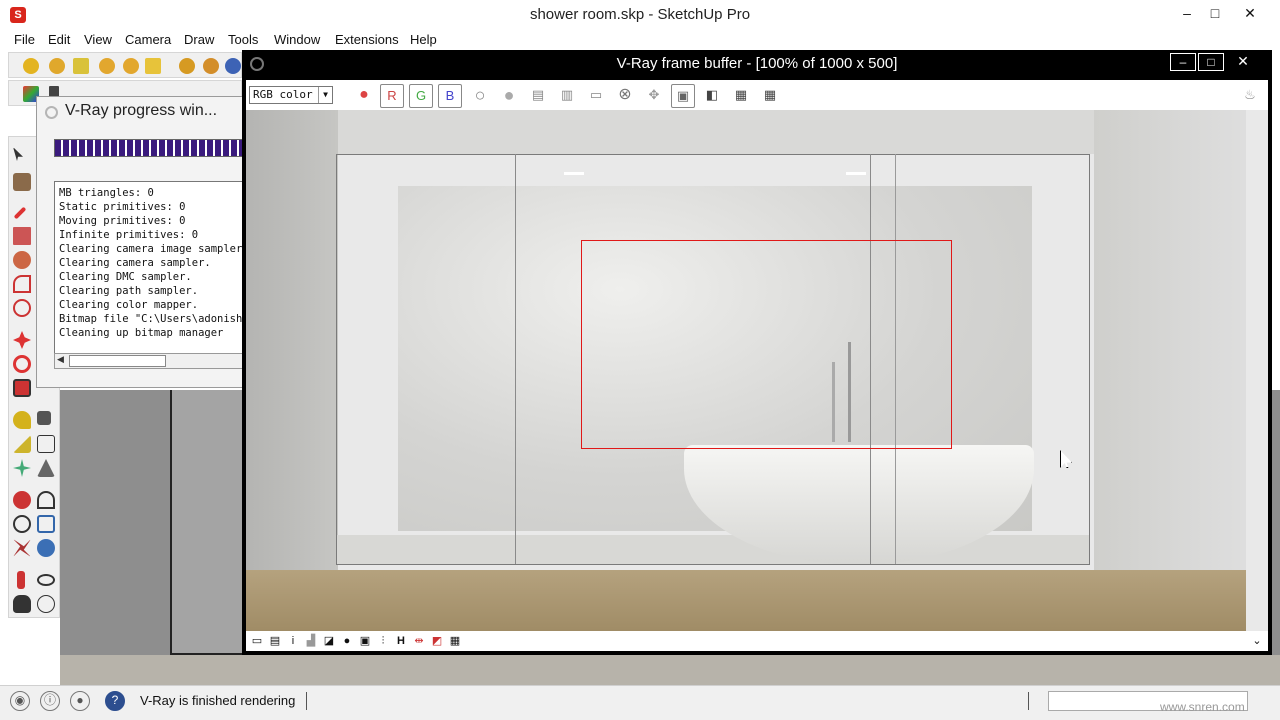 The height and width of the screenshot is (720, 1280). Describe the element at coordinates (22, 468) in the screenshot. I see `axes-tool-icon` at that location.